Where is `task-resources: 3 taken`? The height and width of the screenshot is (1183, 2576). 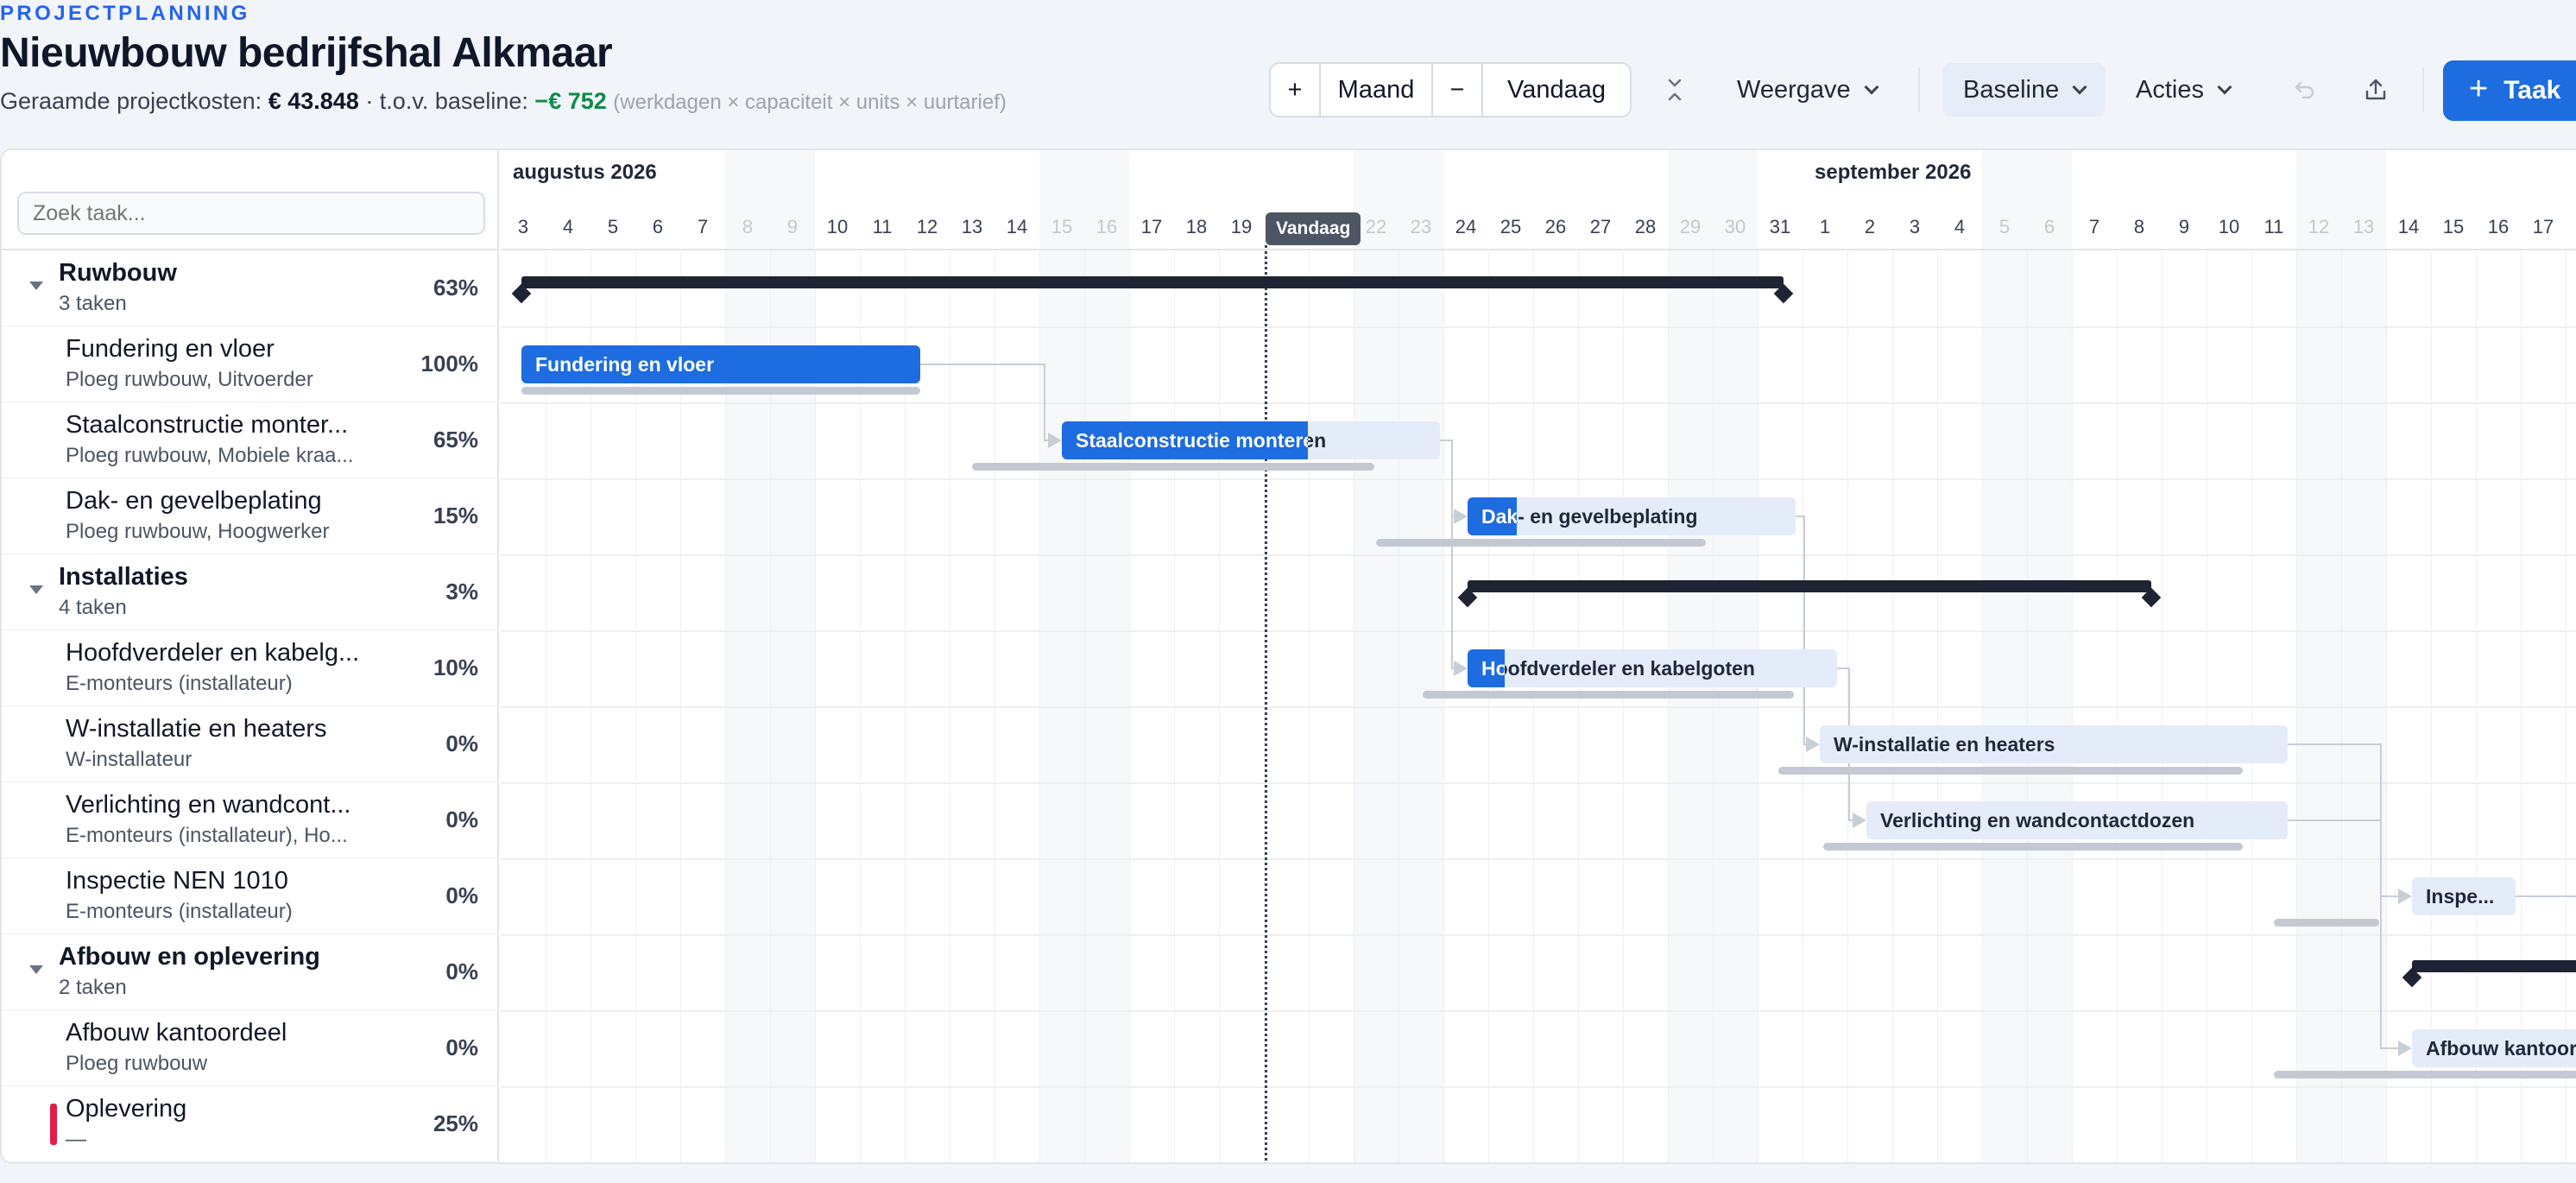
task-resources: 3 taken is located at coordinates (93, 303).